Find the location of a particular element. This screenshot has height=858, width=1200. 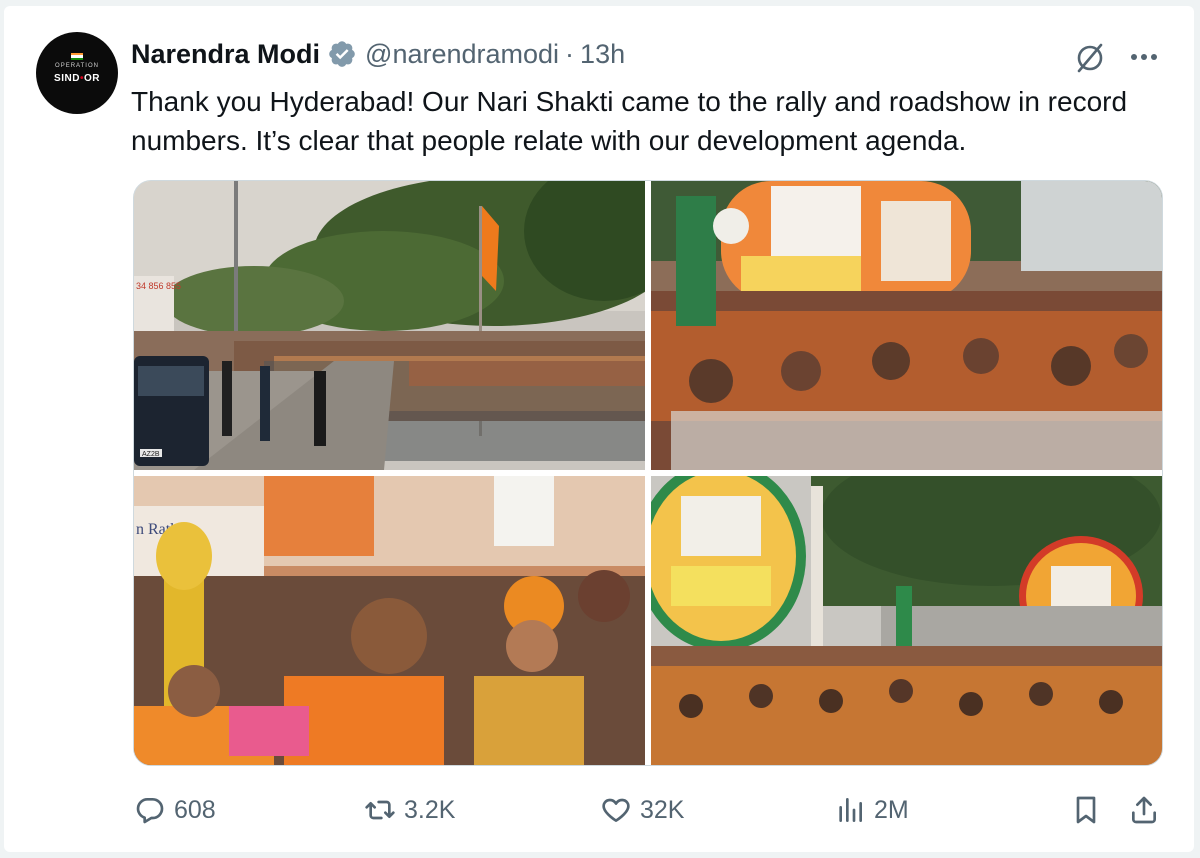

bookmark-button is located at coordinates (1086, 810).